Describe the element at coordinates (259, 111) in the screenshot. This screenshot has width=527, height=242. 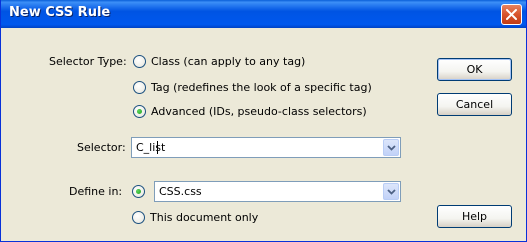
I see `radio-advanced-label: Advanced (IDs, pseudo-class selectors)` at that location.